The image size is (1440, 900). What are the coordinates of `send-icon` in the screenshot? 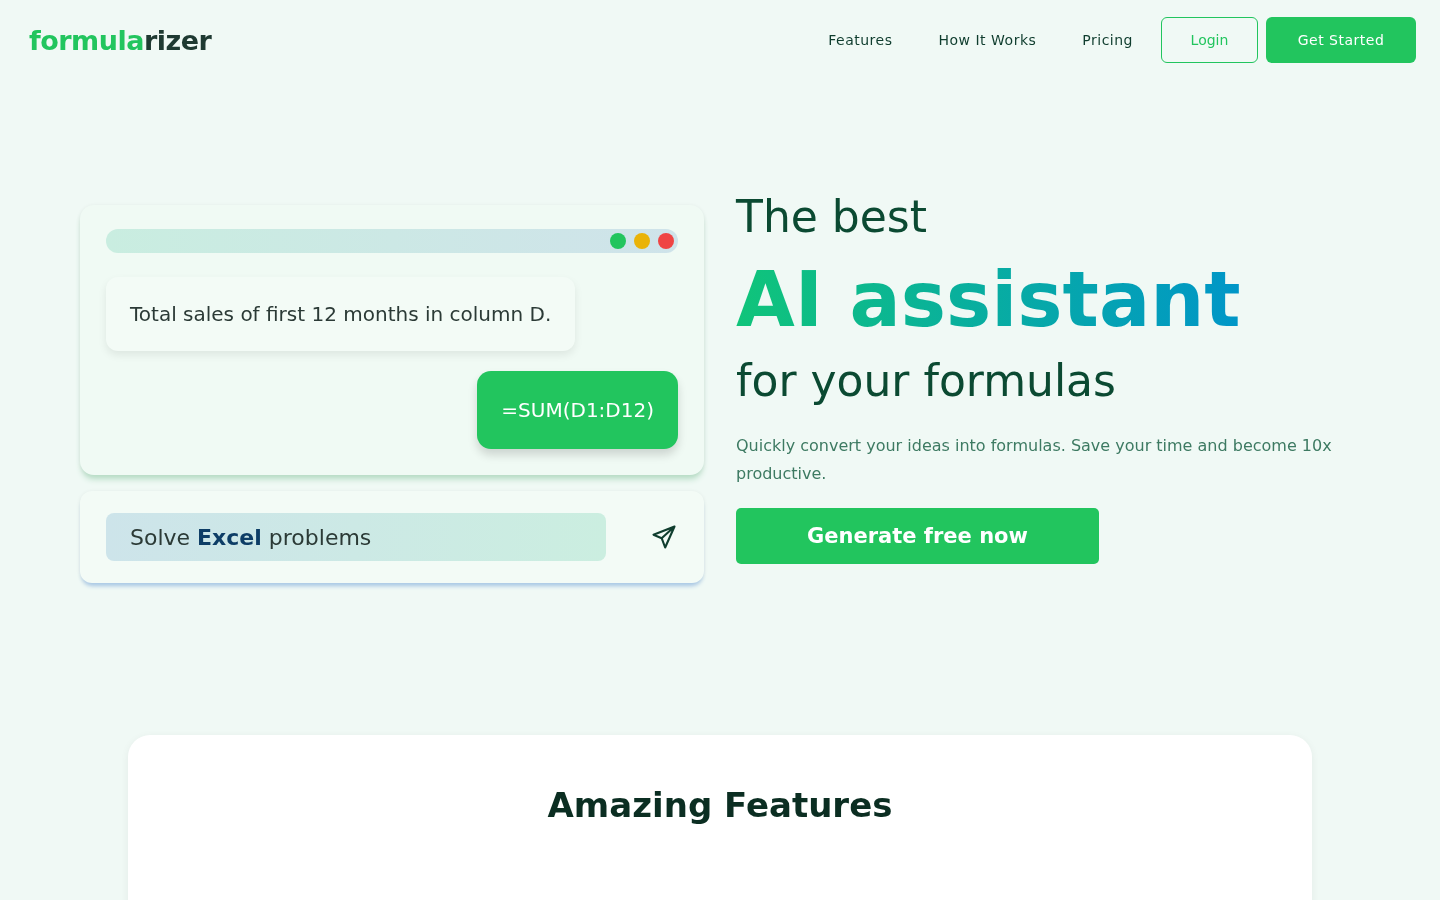 It's located at (664, 537).